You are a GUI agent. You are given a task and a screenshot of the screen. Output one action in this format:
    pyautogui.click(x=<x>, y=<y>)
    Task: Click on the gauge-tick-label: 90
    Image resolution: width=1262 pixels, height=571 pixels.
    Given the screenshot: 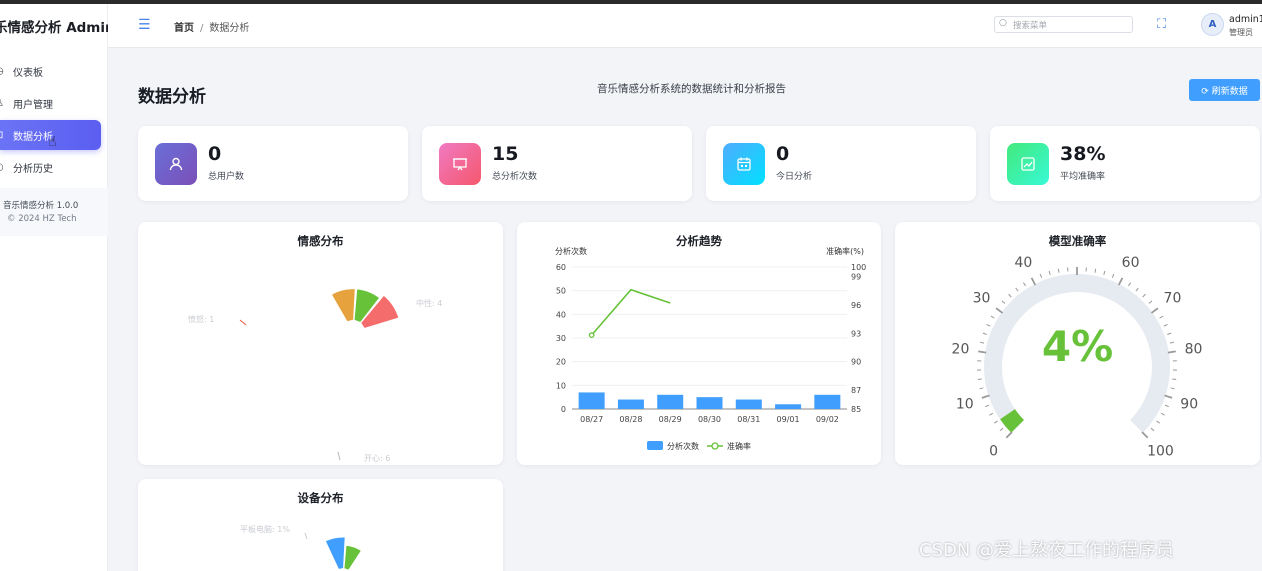 What is the action you would take?
    pyautogui.click(x=1189, y=404)
    